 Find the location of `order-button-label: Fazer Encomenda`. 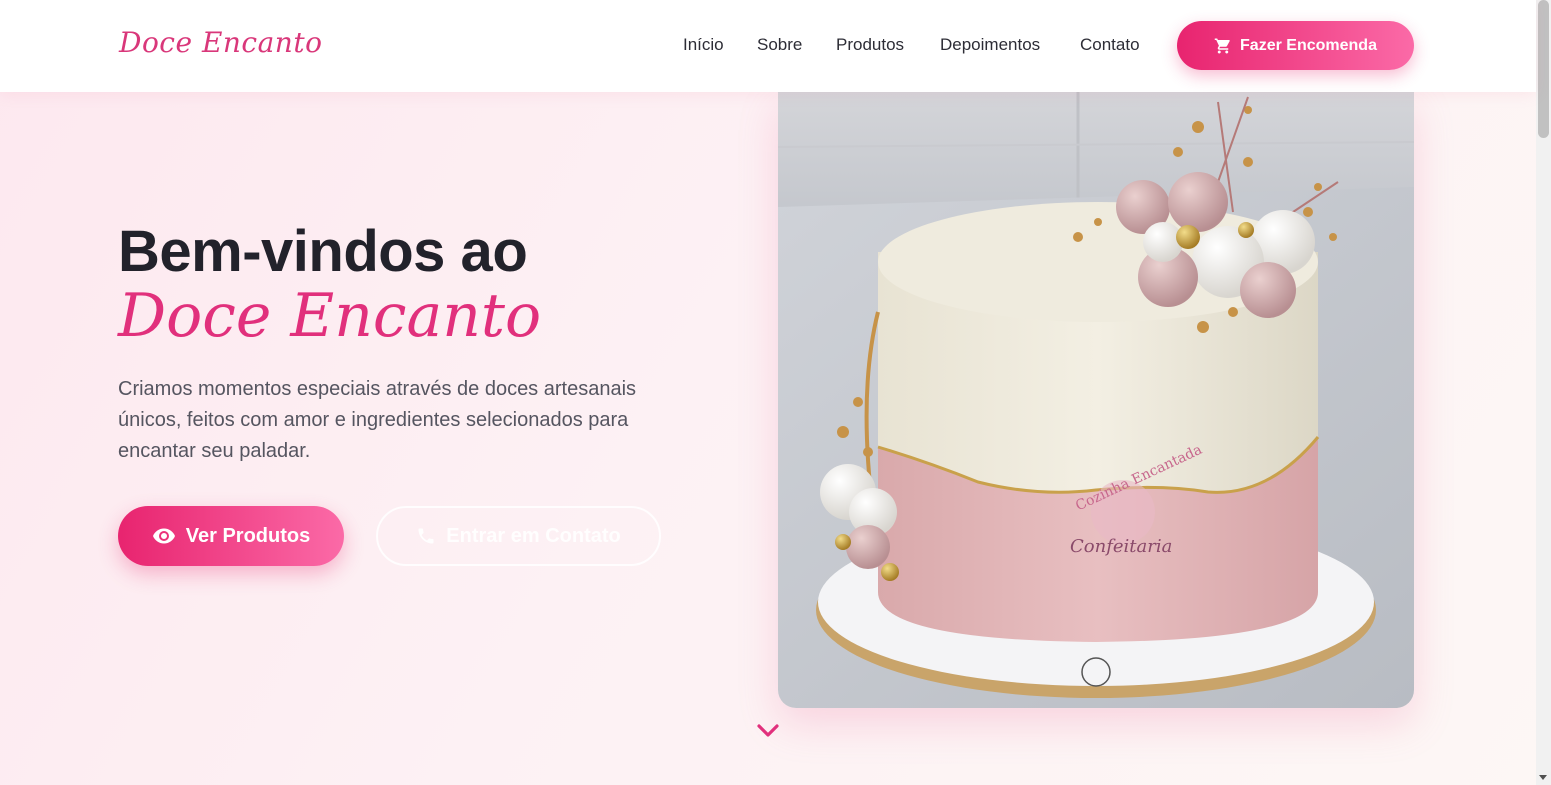

order-button-label: Fazer Encomenda is located at coordinates (1308, 45).